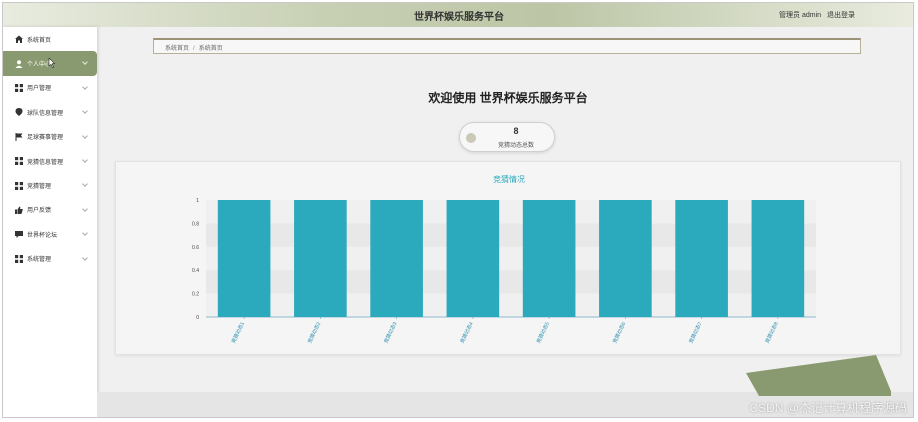 Image resolution: width=918 pixels, height=422 pixels. What do you see at coordinates (516, 131) in the screenshot?
I see `stat-value: 8` at bounding box center [516, 131].